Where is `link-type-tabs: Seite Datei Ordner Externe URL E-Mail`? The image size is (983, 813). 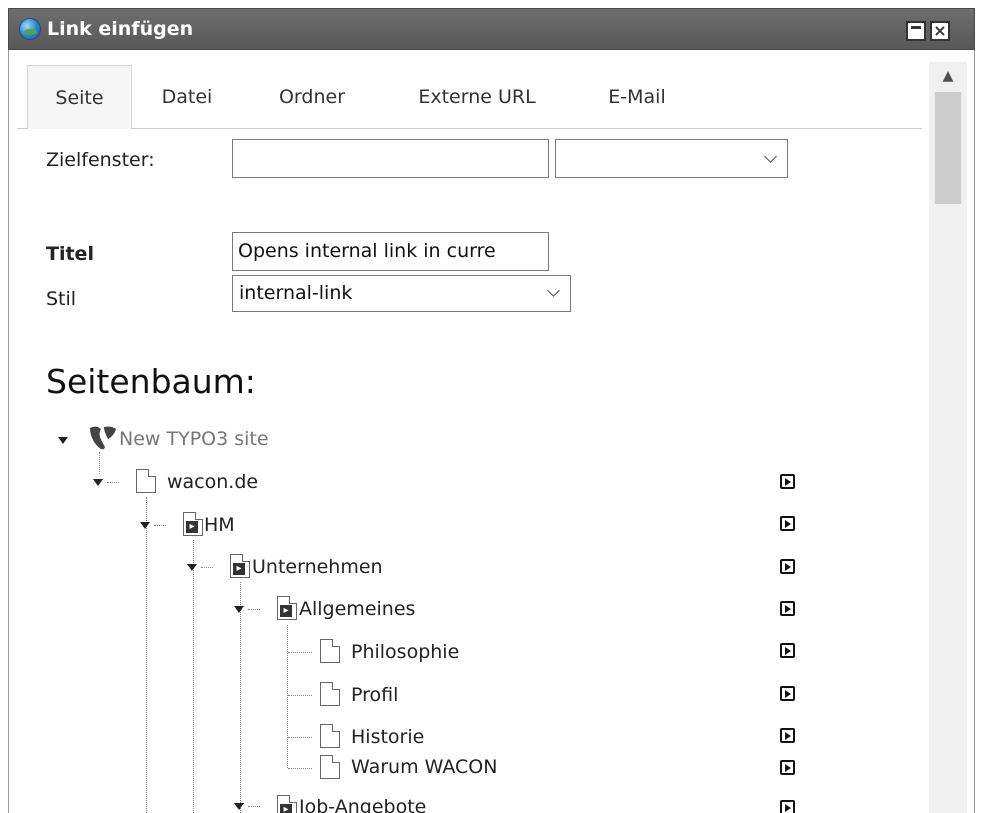 link-type-tabs: Seite Datei Ordner Externe URL E-Mail is located at coordinates (469, 97).